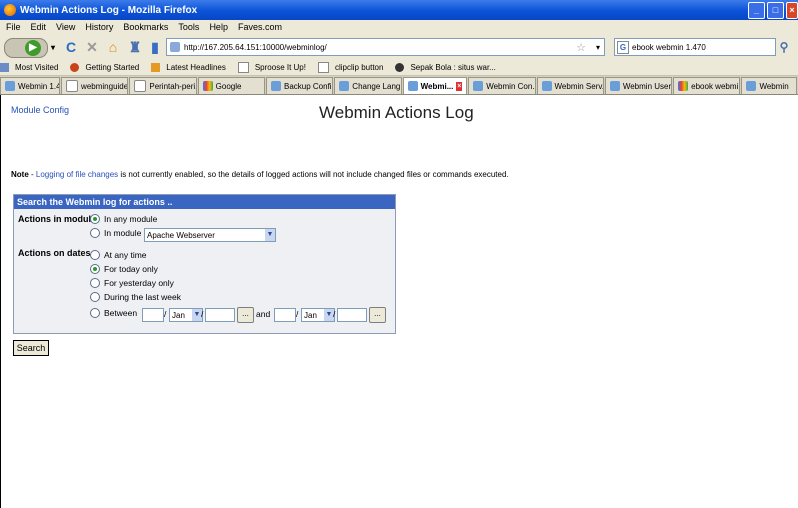  Describe the element at coordinates (695, 47) in the screenshot. I see `search-bar: G ebook webmin 1.470` at that location.